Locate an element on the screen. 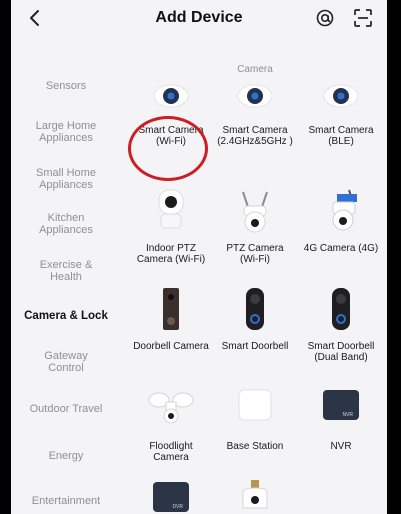  device-nvr: NVR NVR is located at coordinates (341, 419).